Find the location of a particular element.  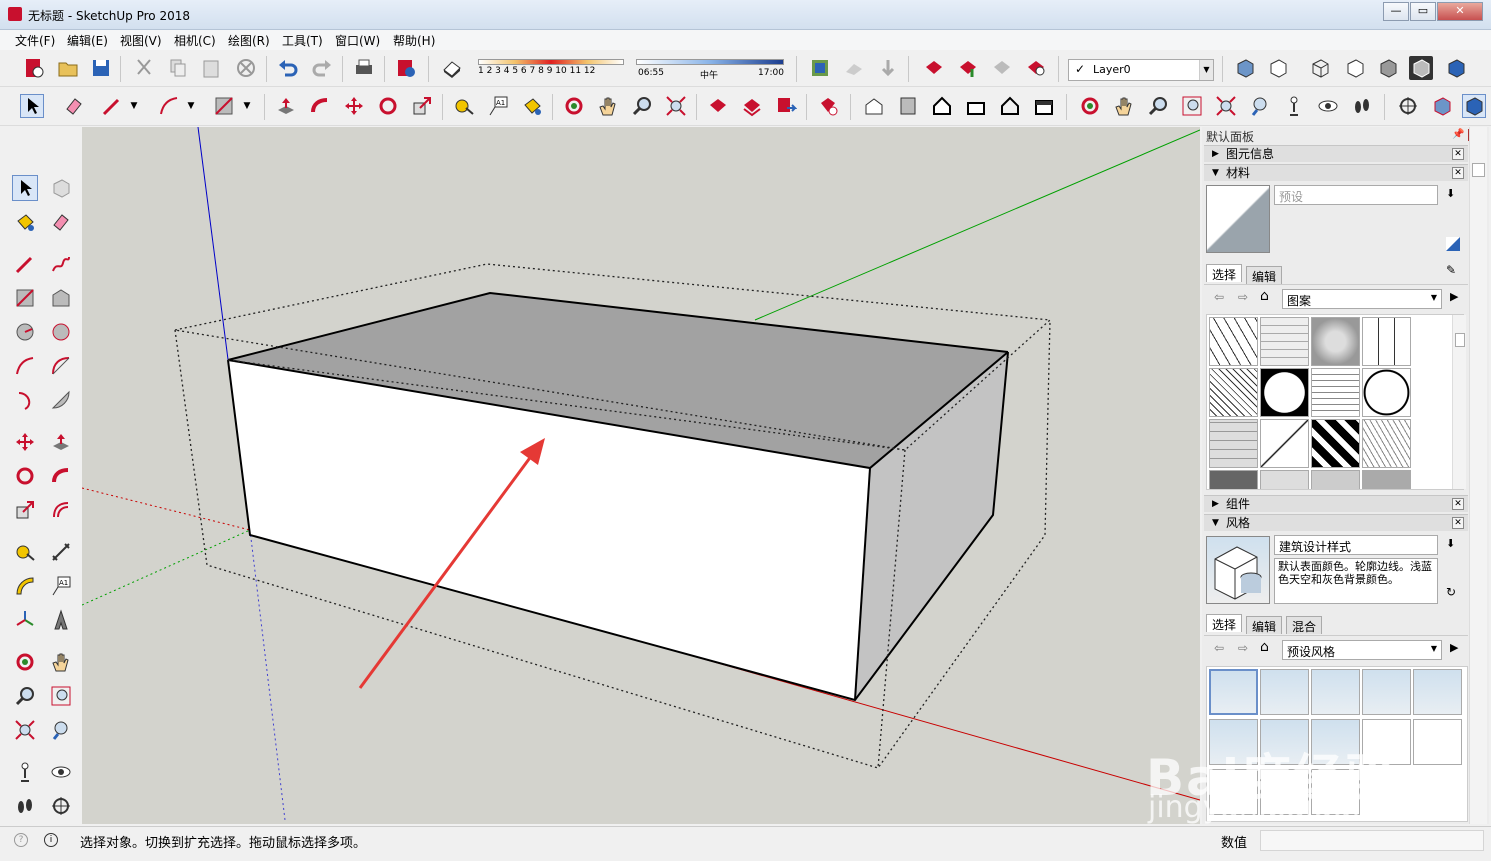

create-style-icon: ⬇ is located at coordinates (1450, 543).